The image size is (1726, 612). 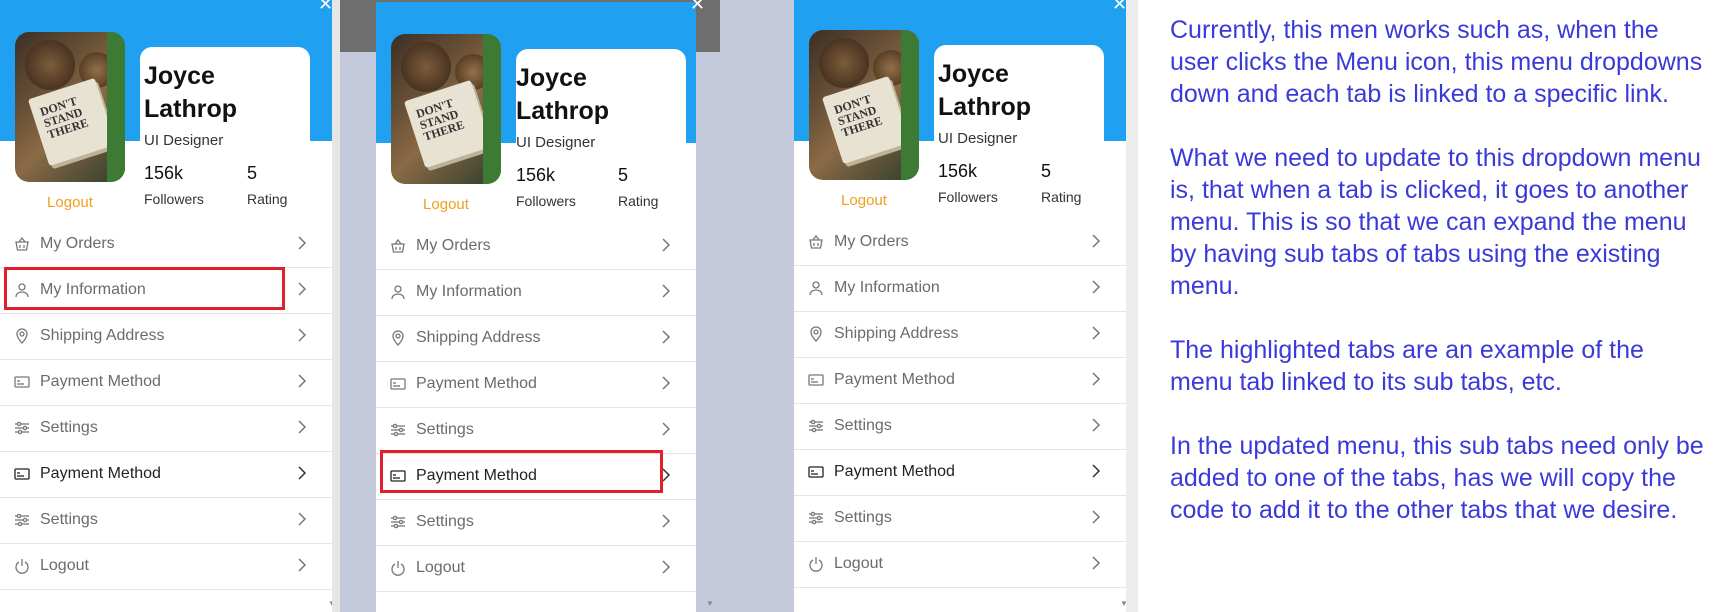 What do you see at coordinates (252, 173) in the screenshot?
I see `rating-value: 5` at bounding box center [252, 173].